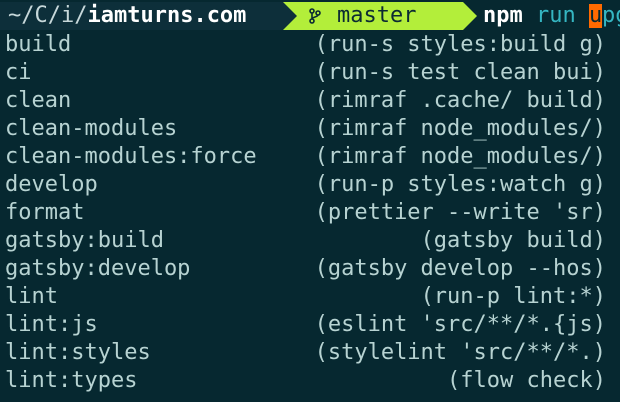 The width and height of the screenshot is (620, 402). I want to click on script-description: (flow check), so click(526, 380).